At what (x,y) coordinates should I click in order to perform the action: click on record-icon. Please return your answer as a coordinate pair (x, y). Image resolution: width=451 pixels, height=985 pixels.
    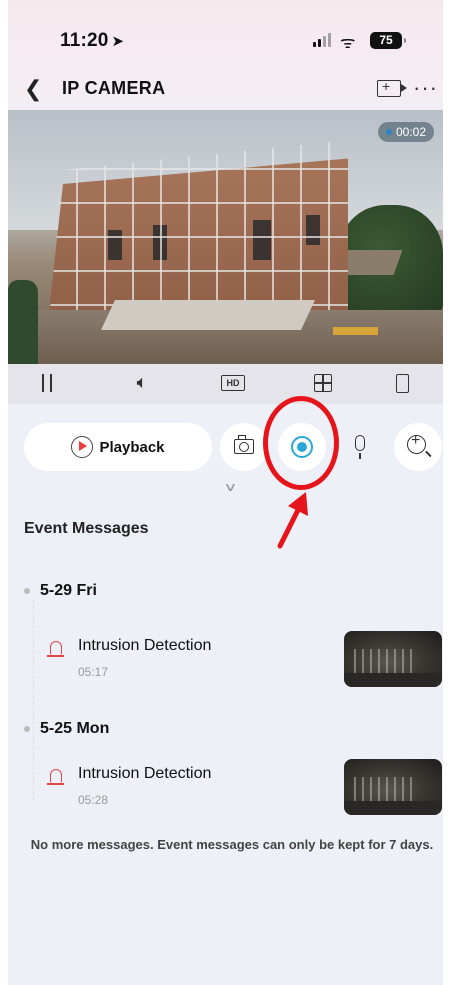
    Looking at the image, I should click on (302, 447).